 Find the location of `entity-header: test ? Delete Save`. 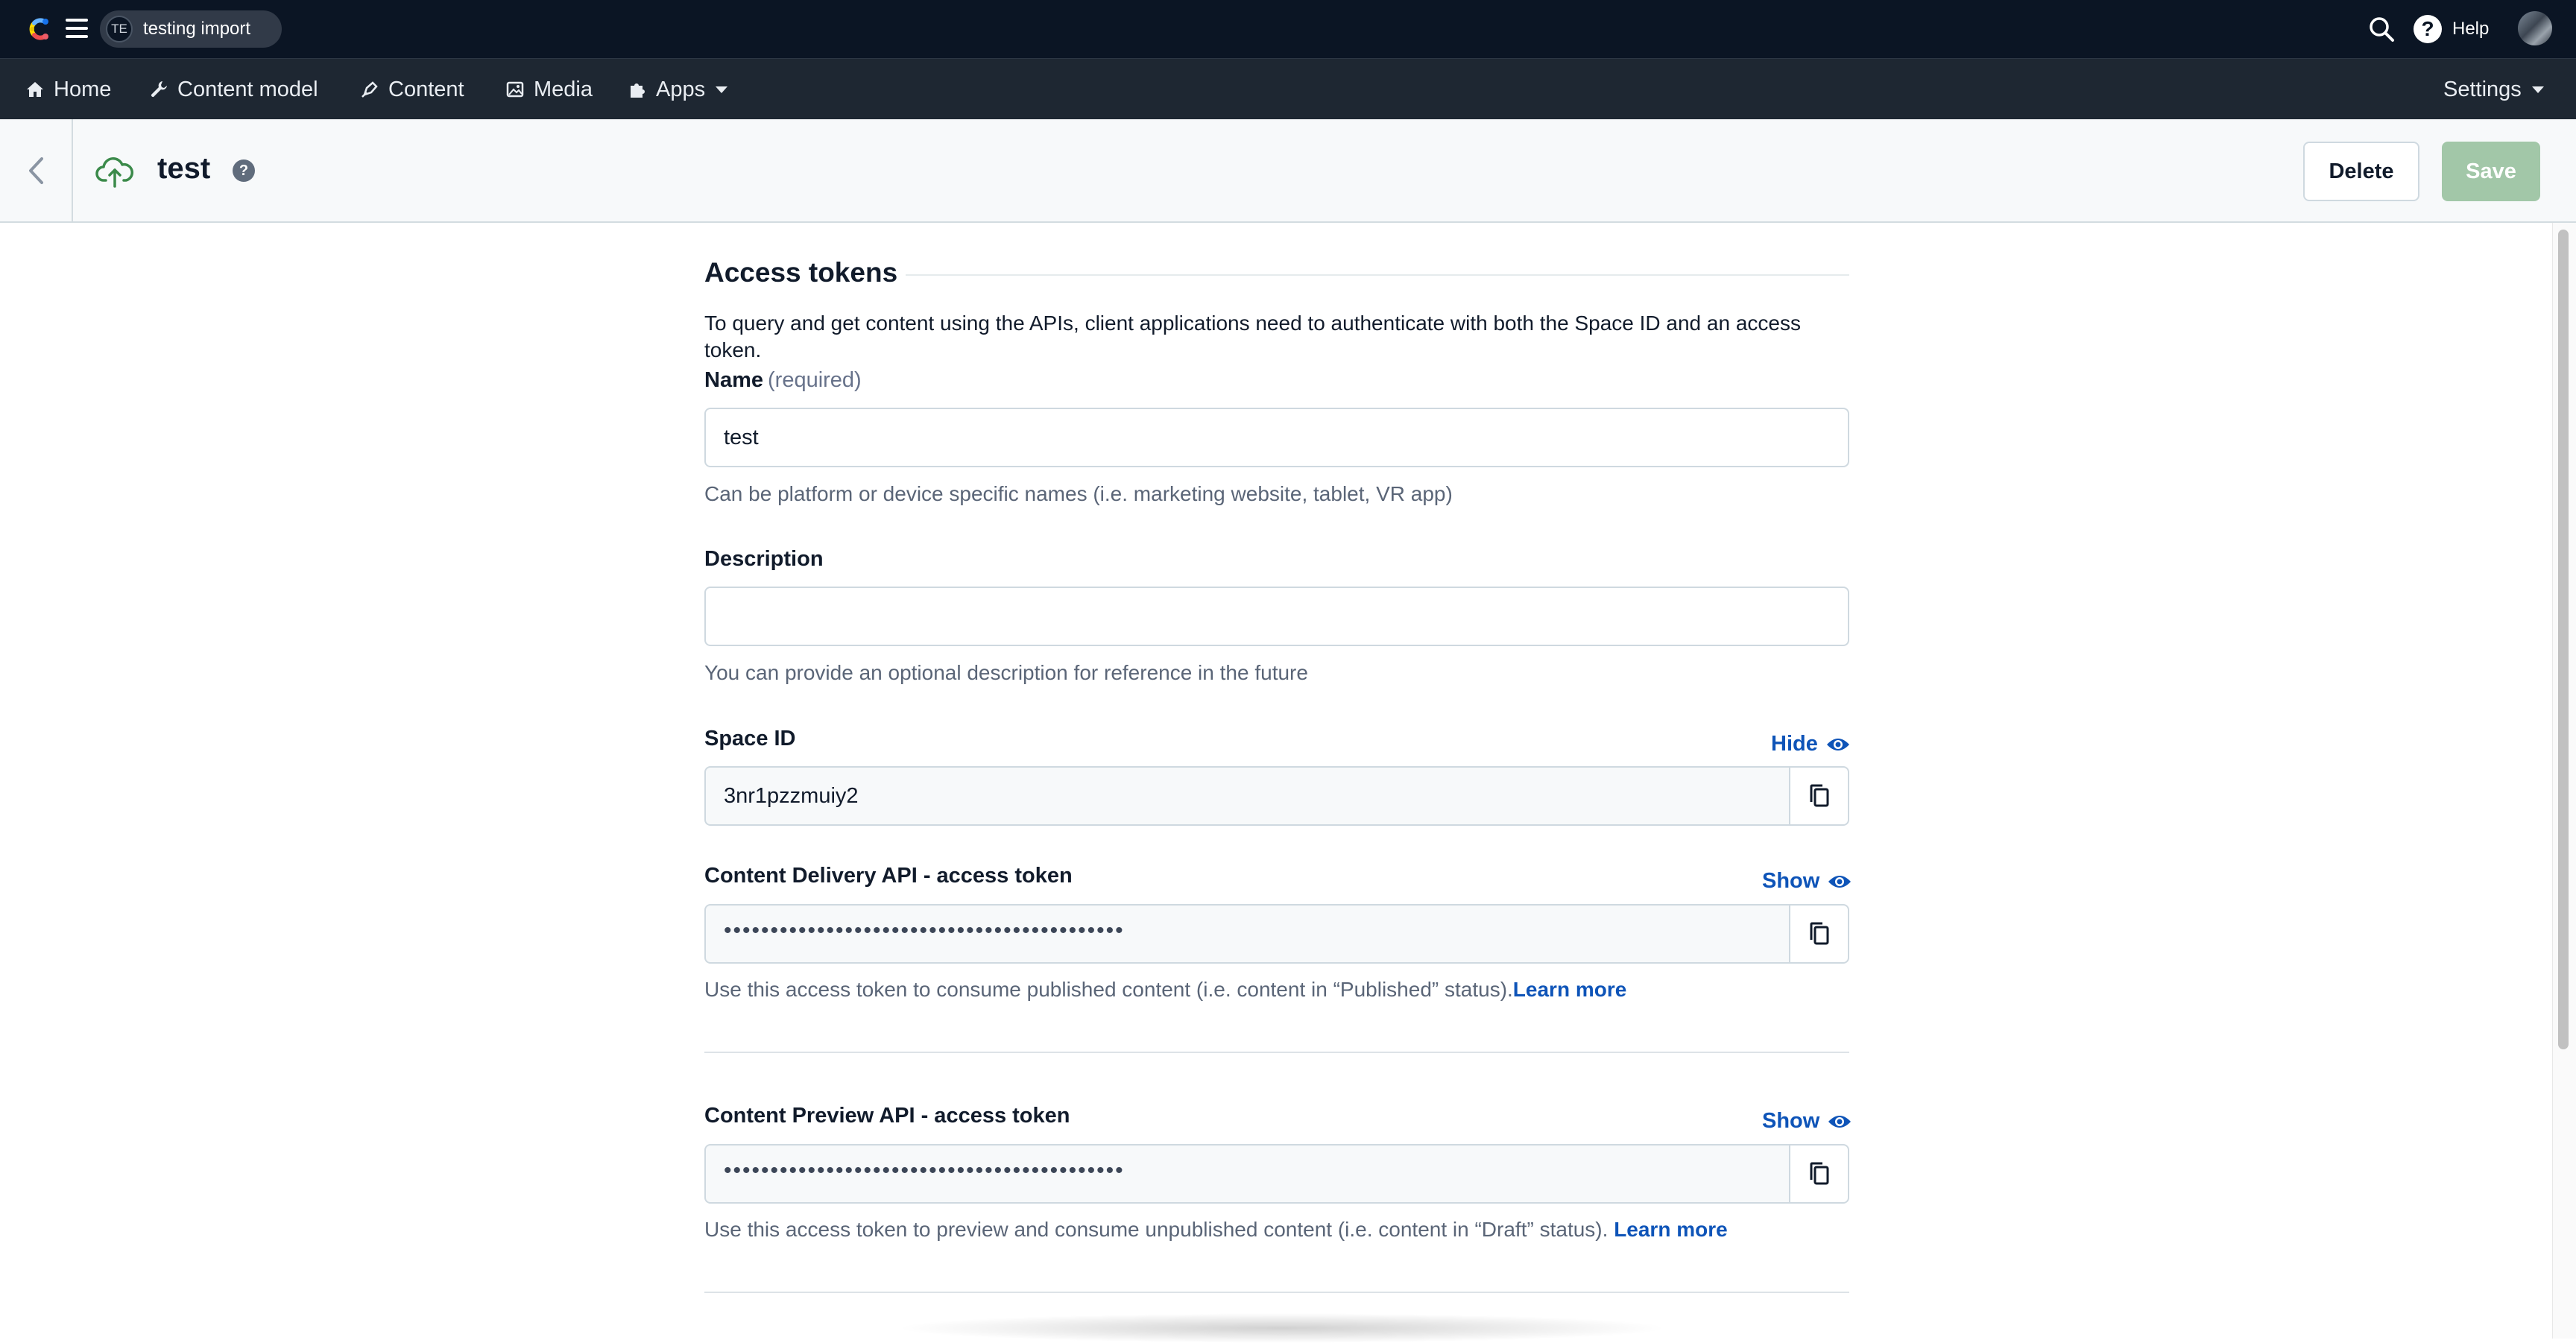

entity-header: test ? Delete Save is located at coordinates (1288, 171).